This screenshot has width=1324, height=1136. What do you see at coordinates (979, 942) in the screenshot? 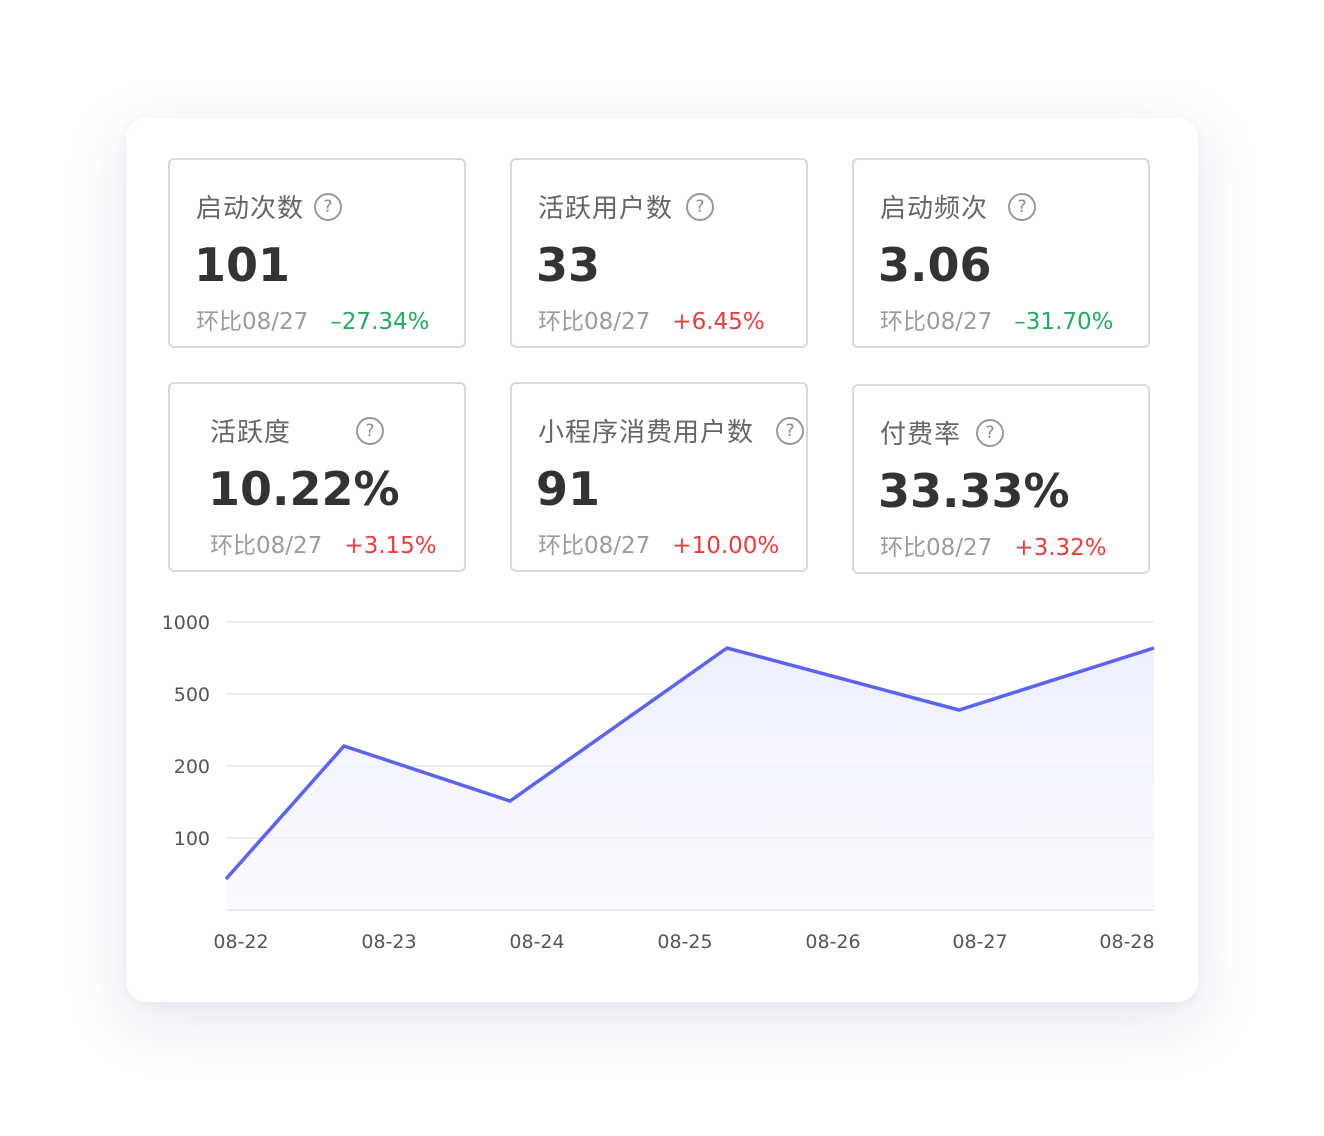
I see `x-tick-label: 08-27` at bounding box center [979, 942].